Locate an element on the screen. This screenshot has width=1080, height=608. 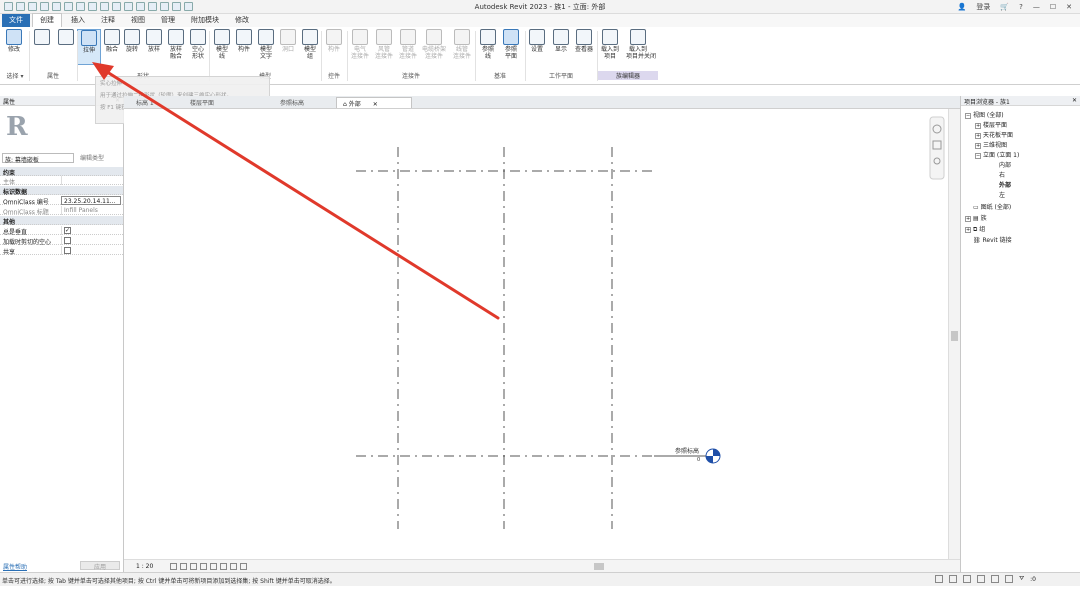
horizontal-scrollbar-thumb is located at coordinates (599, 566).